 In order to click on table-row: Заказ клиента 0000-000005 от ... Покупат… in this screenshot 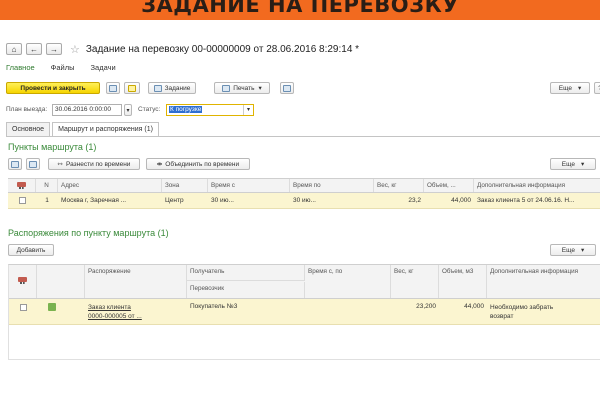, I will do `click(304, 312)`.